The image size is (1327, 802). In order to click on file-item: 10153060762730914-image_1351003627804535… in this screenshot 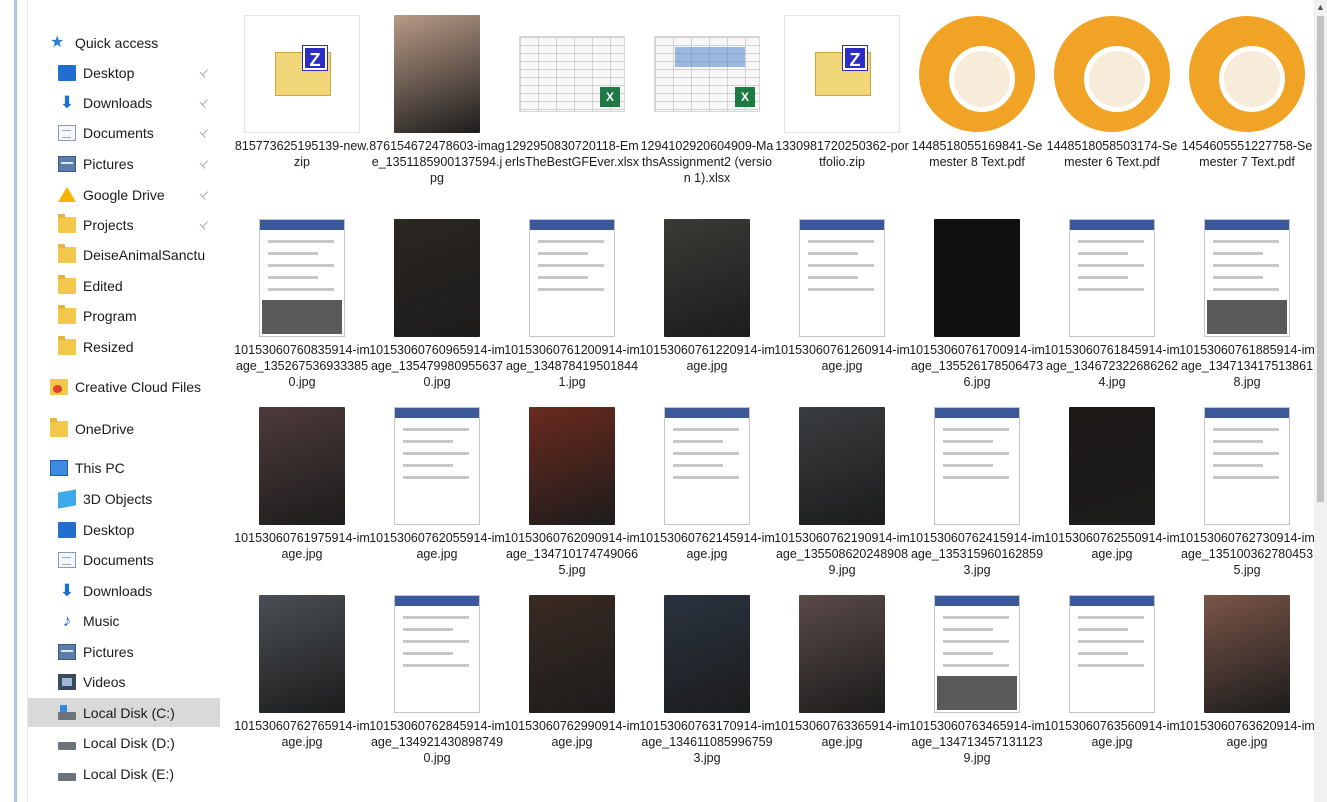, I will do `click(1246, 490)`.